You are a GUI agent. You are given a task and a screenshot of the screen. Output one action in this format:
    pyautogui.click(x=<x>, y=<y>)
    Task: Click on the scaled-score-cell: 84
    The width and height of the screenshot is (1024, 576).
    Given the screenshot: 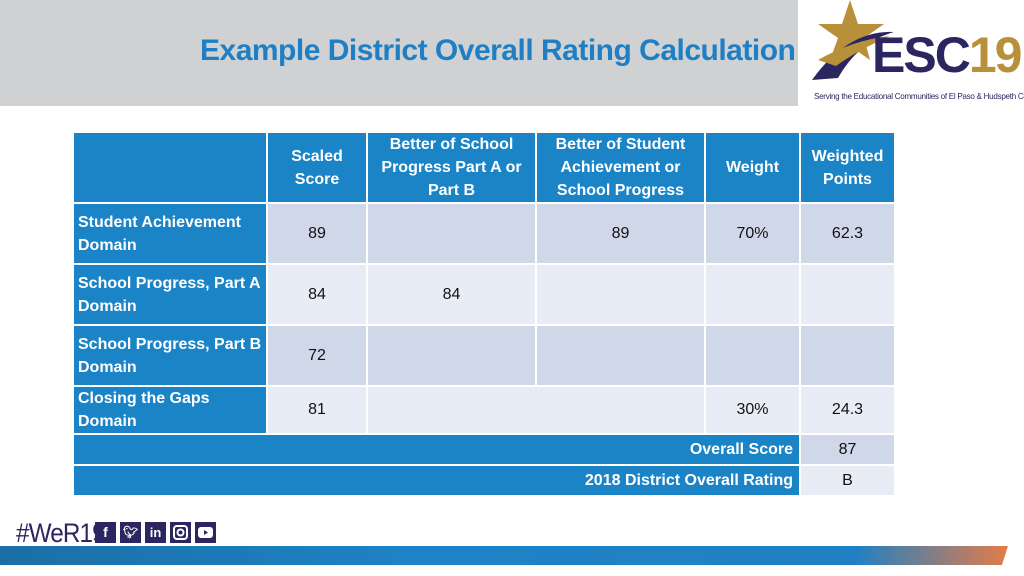 What is the action you would take?
    pyautogui.click(x=317, y=294)
    